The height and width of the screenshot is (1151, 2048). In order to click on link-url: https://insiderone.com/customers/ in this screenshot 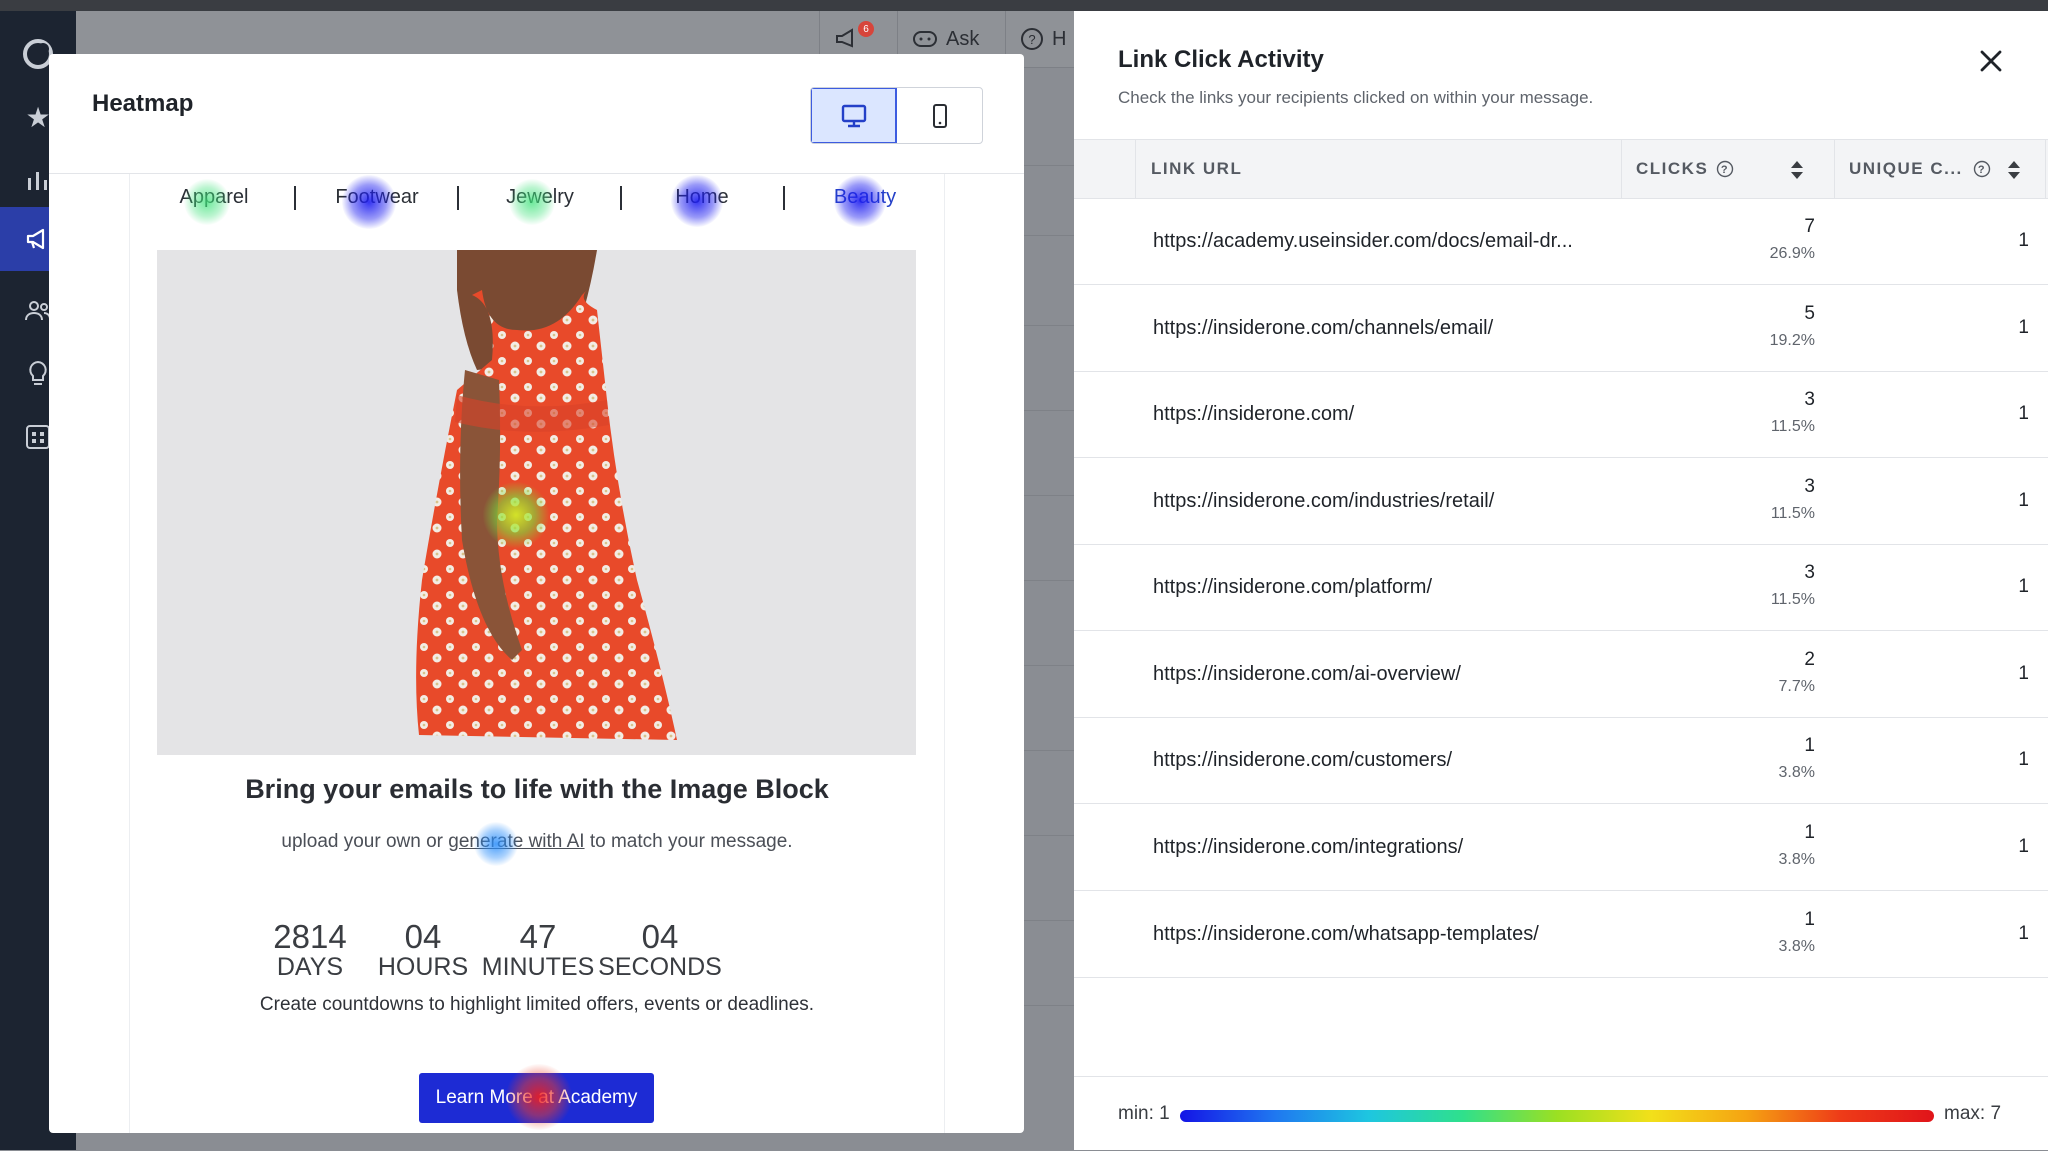, I will do `click(1302, 760)`.